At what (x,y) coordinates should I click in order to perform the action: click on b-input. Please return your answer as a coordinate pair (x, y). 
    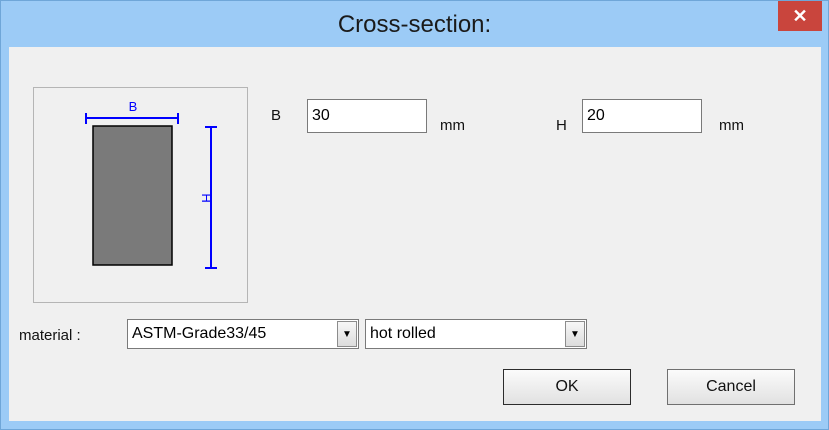
    Looking at the image, I should click on (367, 116).